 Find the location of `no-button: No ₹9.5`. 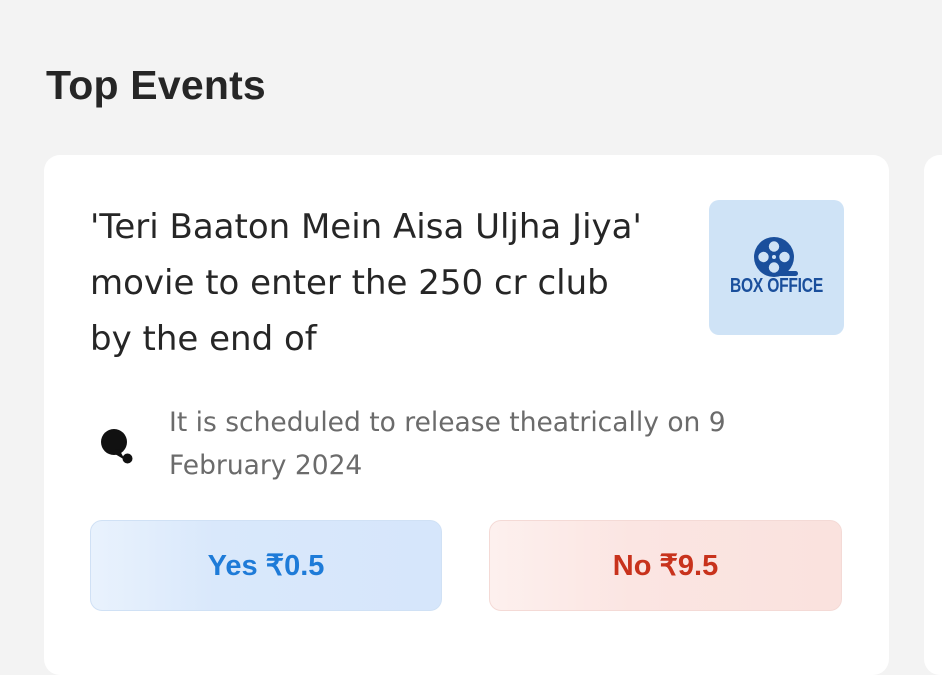

no-button: No ₹9.5 is located at coordinates (665, 565).